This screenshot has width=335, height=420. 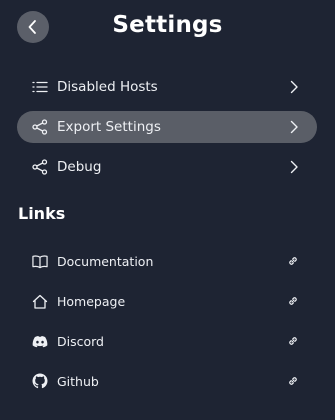 What do you see at coordinates (167, 167) in the screenshot?
I see `settings-item-debug: Debug` at bounding box center [167, 167].